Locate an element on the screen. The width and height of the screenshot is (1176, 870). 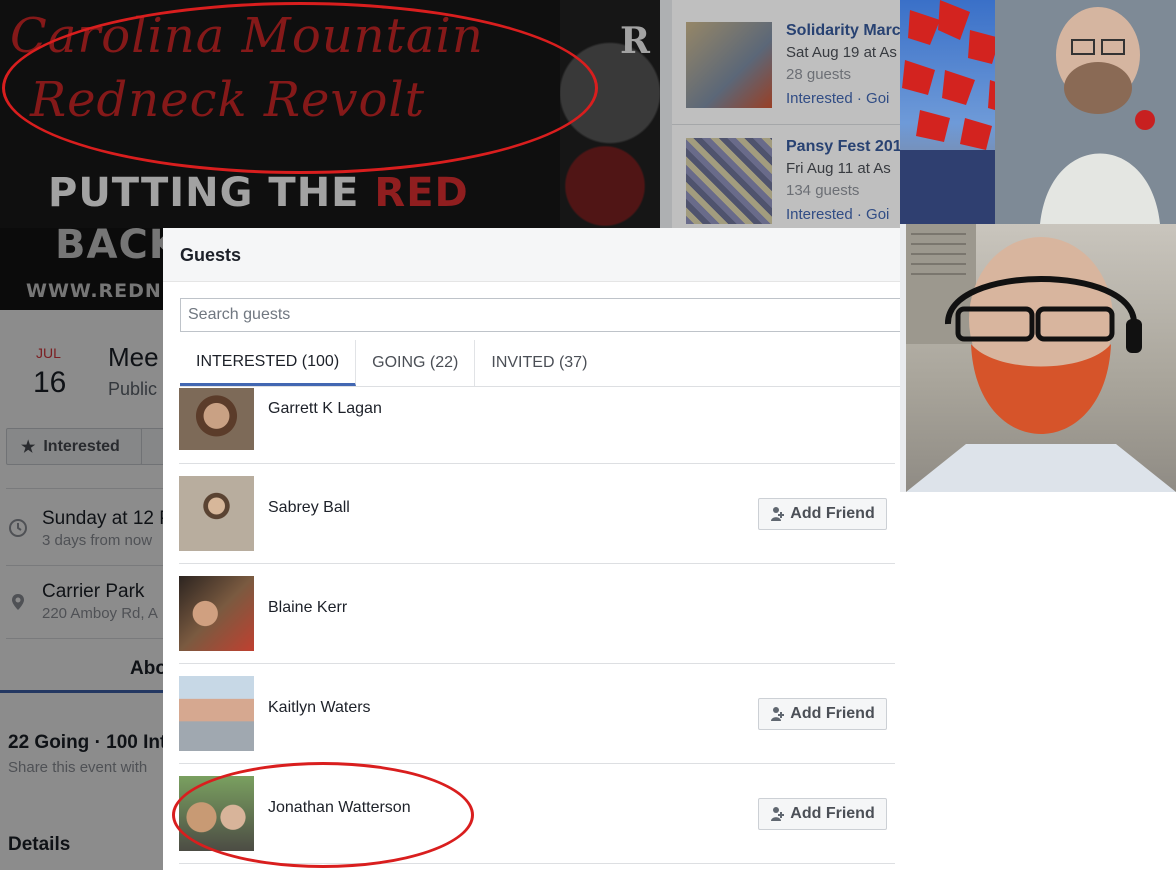
video-image-webcam is located at coordinates (1041, 358).